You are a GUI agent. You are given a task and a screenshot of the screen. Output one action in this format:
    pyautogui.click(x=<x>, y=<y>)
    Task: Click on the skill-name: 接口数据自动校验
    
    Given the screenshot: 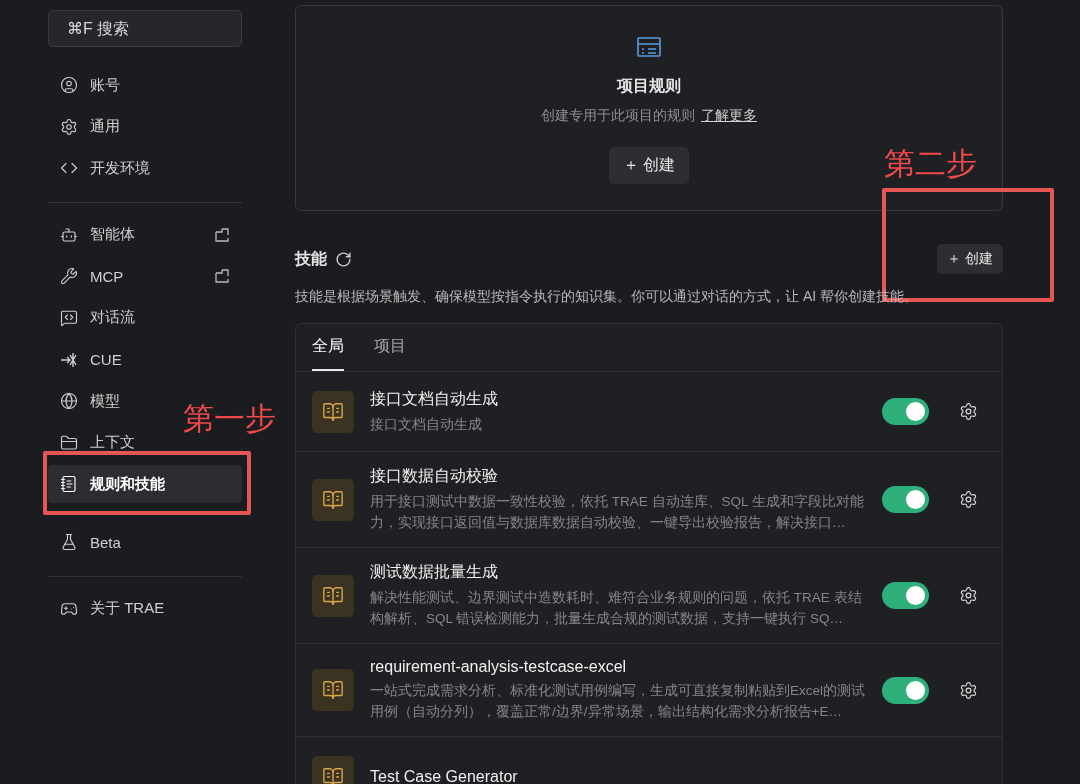 What is the action you would take?
    pyautogui.click(x=434, y=476)
    